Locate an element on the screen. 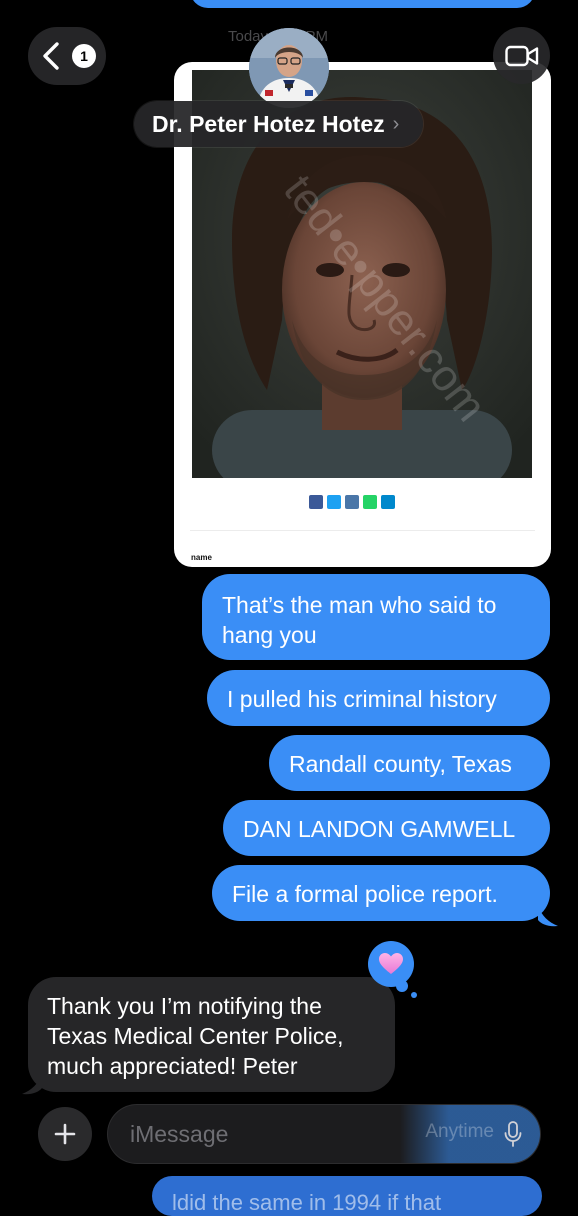 Image resolution: width=578 pixels, height=1216 pixels. message-bubble-sent: File a formal police report. is located at coordinates (381, 893).